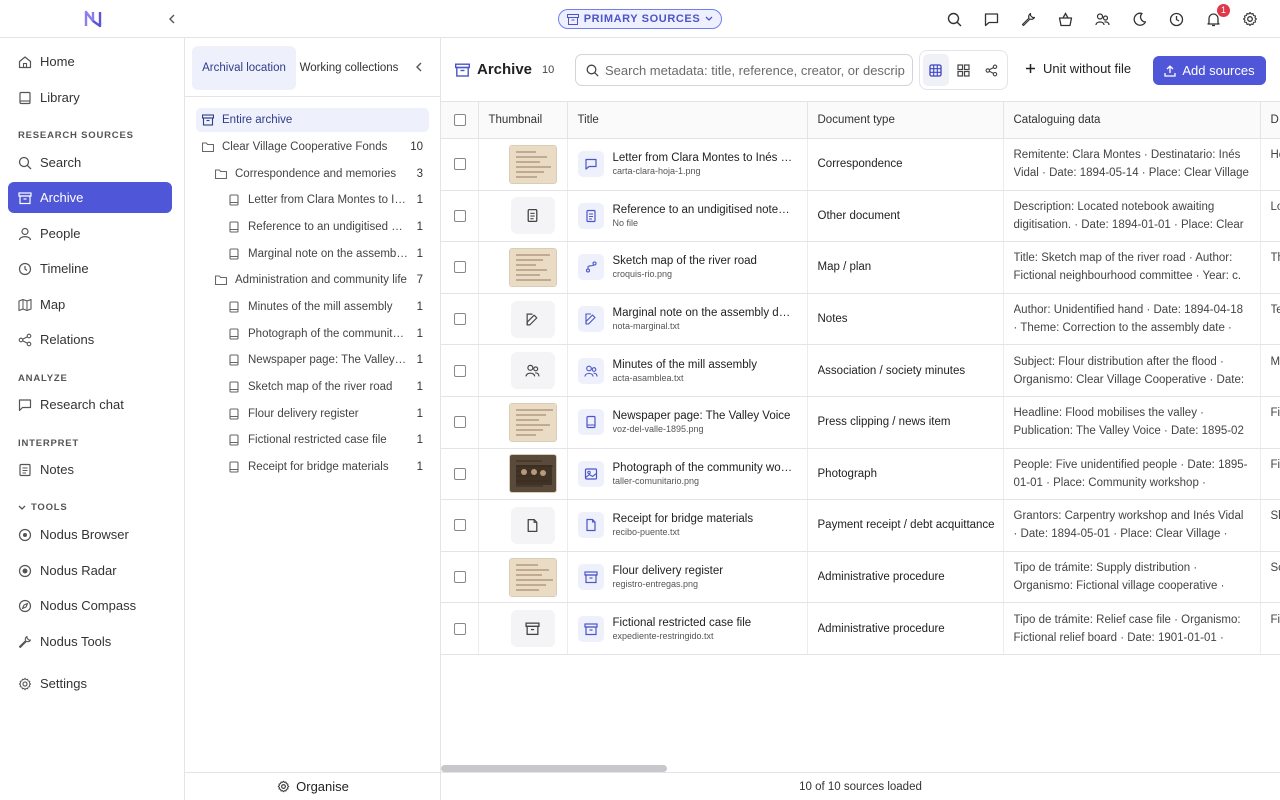 This screenshot has width=1280, height=800. What do you see at coordinates (936, 70) in the screenshot?
I see `table-view-button` at bounding box center [936, 70].